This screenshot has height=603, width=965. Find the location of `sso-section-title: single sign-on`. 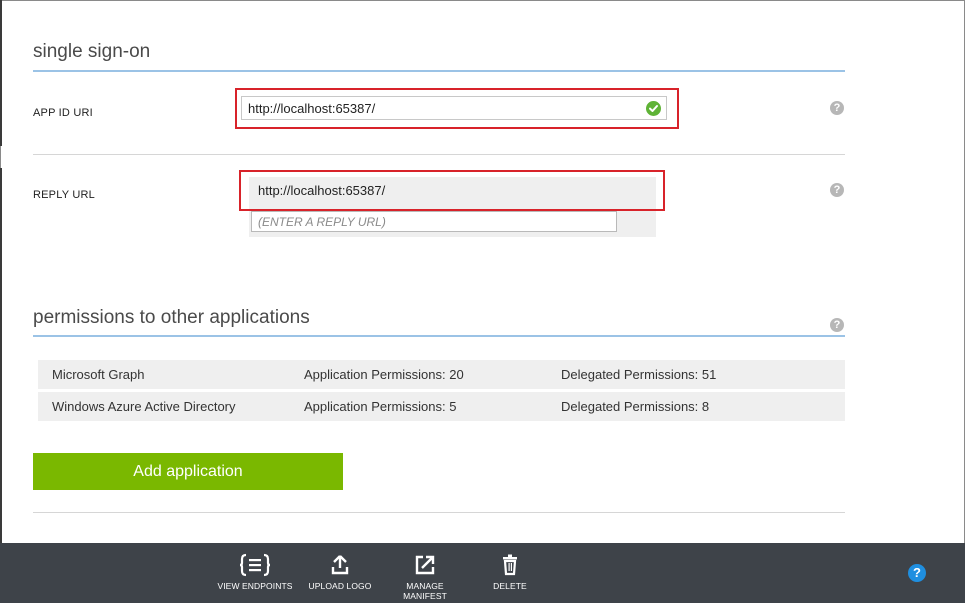

sso-section-title: single sign-on is located at coordinates (92, 51).